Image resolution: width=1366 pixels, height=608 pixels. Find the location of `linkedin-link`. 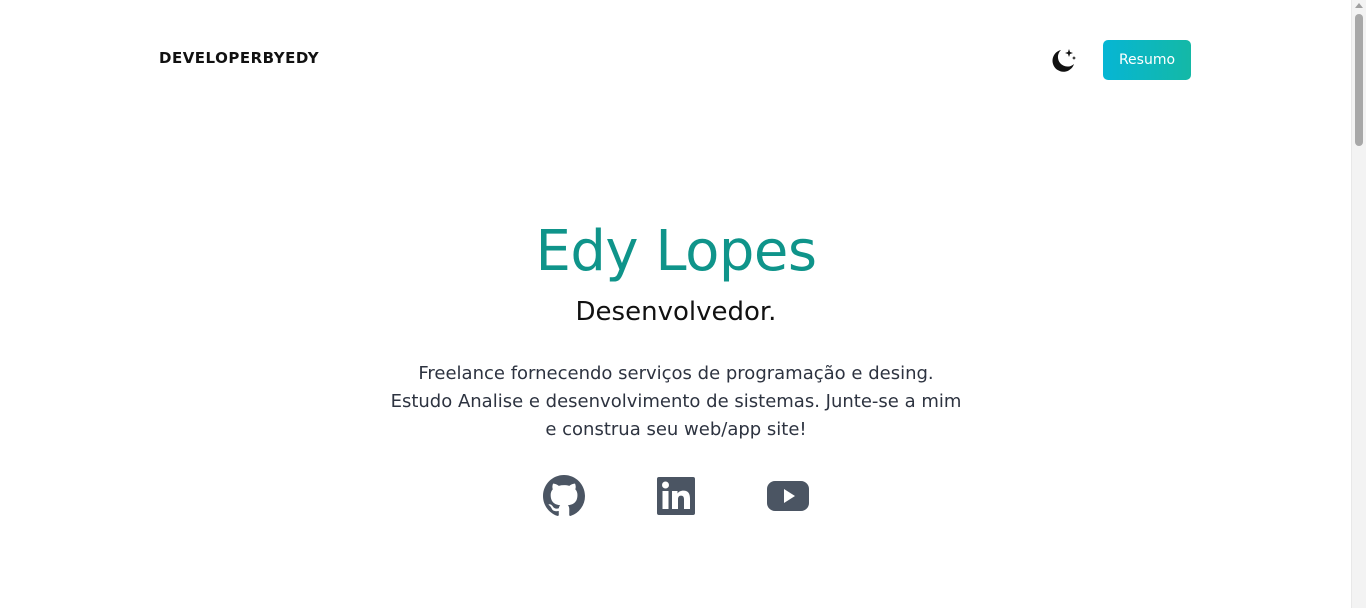

linkedin-link is located at coordinates (676, 496).